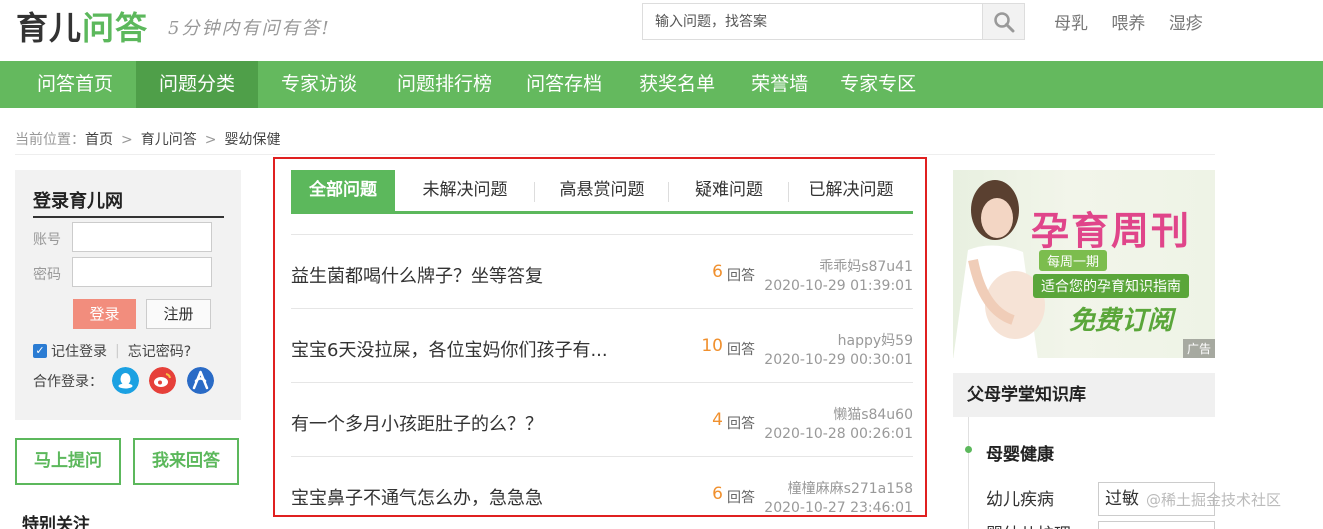 This screenshot has height=529, width=1323. Describe the element at coordinates (162, 380) in the screenshot. I see `weibo-login-icon` at that location.